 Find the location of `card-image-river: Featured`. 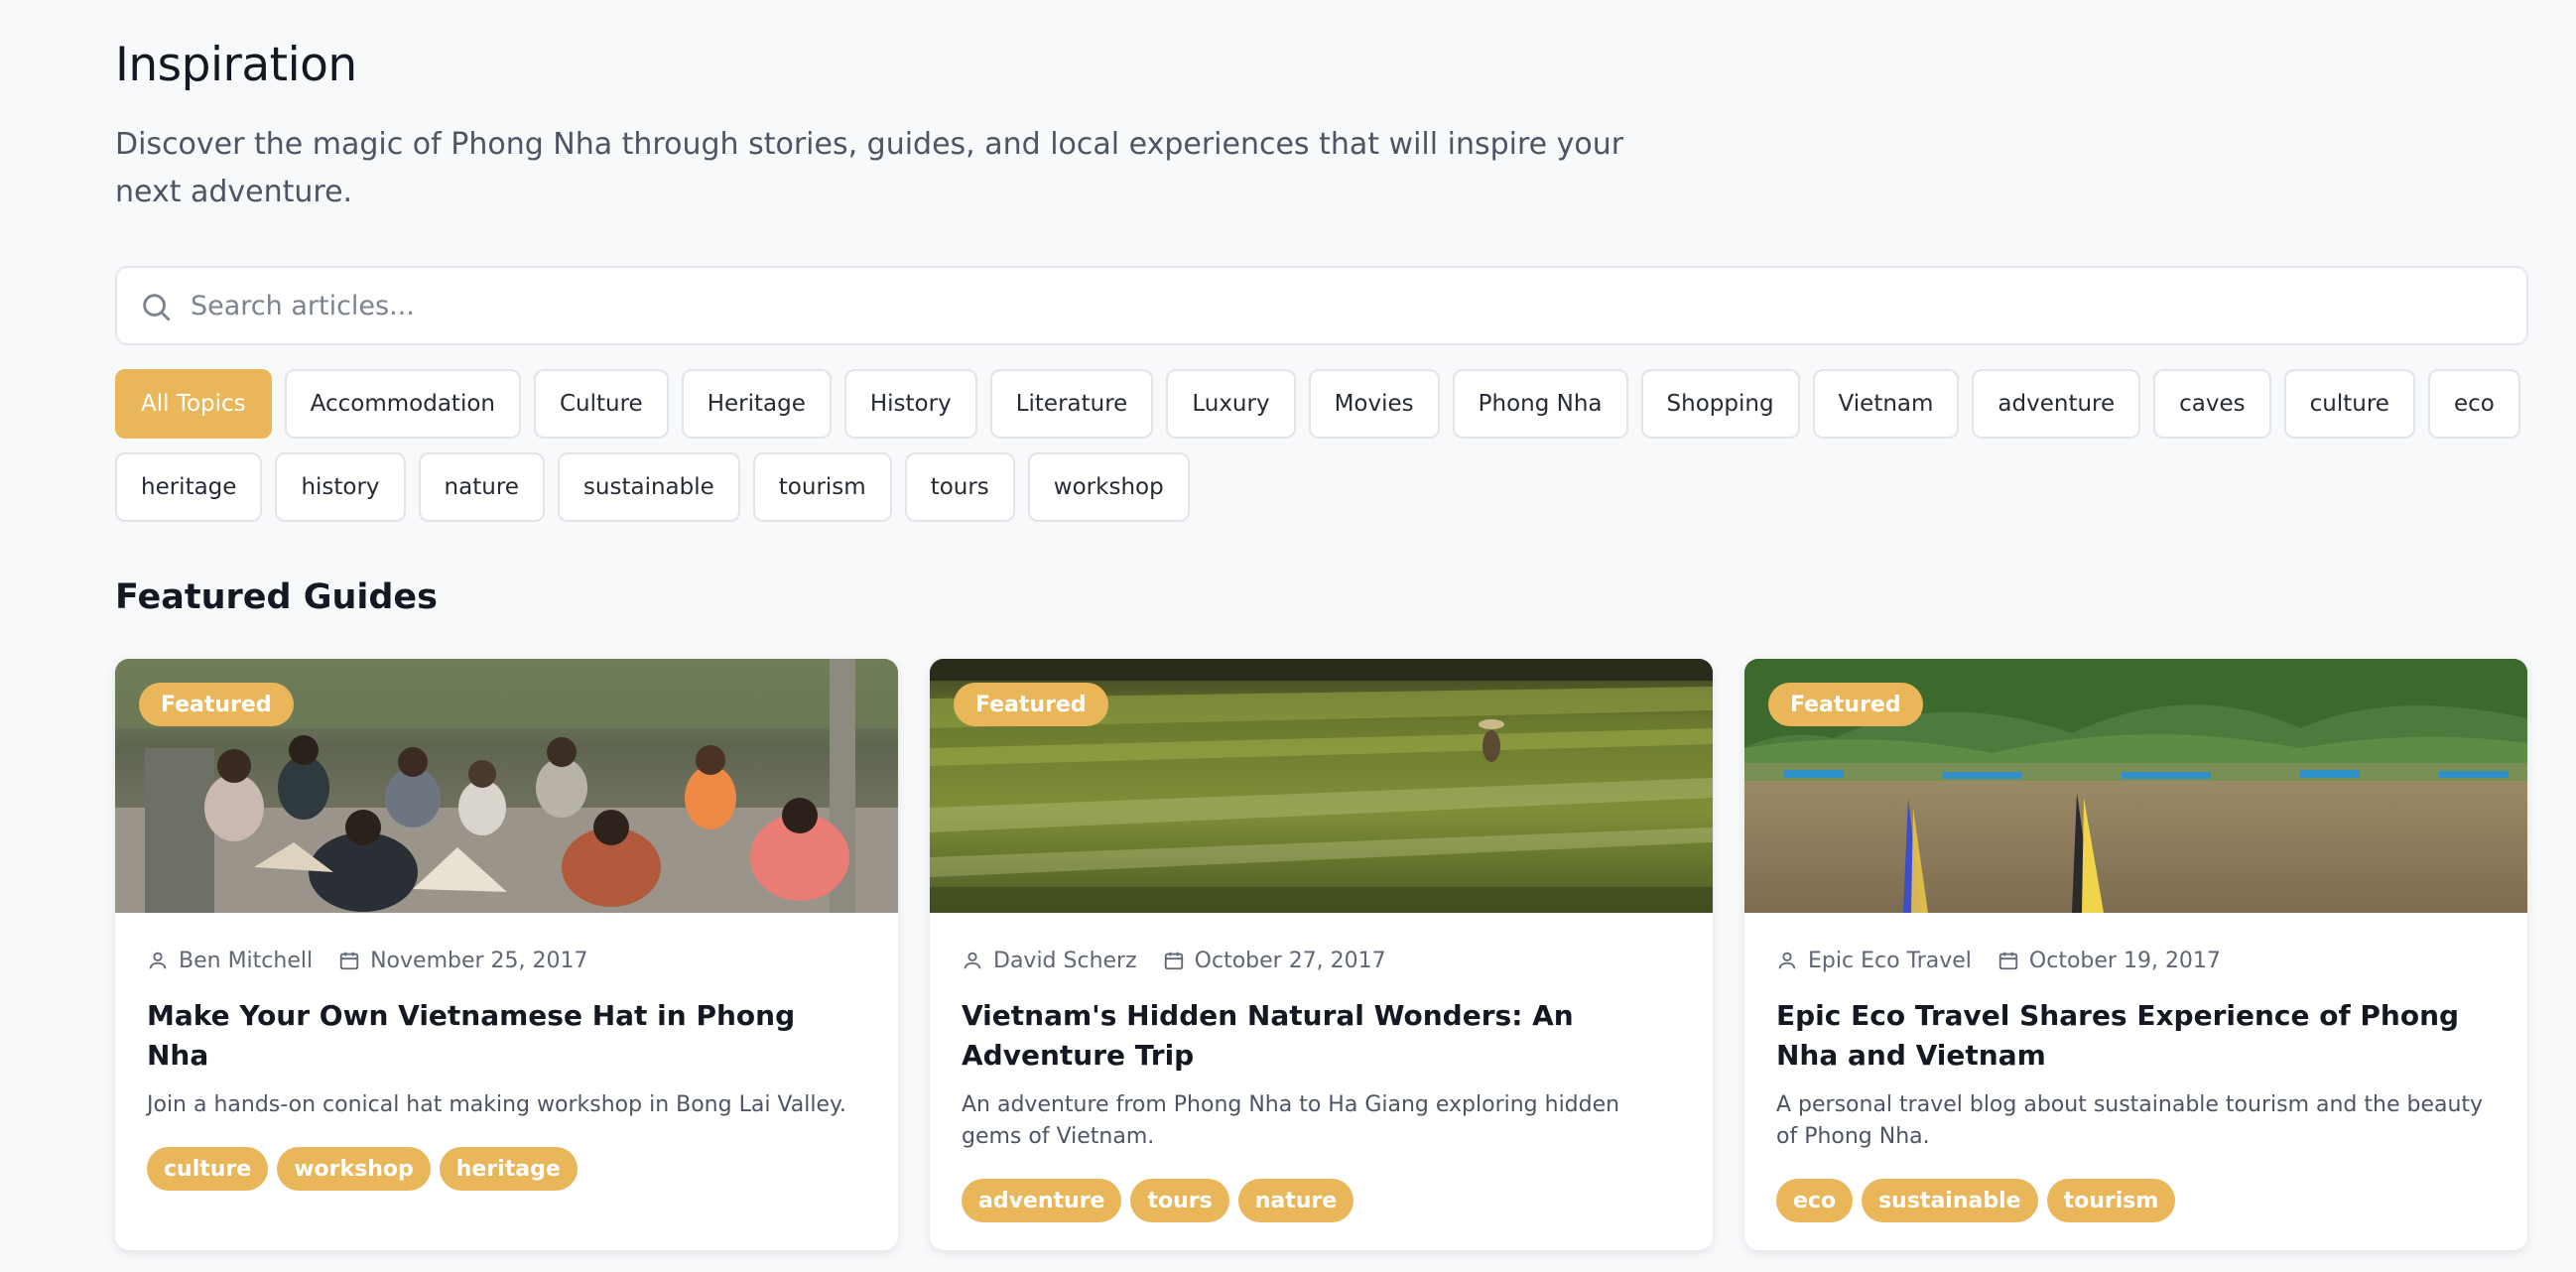

card-image-river: Featured is located at coordinates (2136, 786).